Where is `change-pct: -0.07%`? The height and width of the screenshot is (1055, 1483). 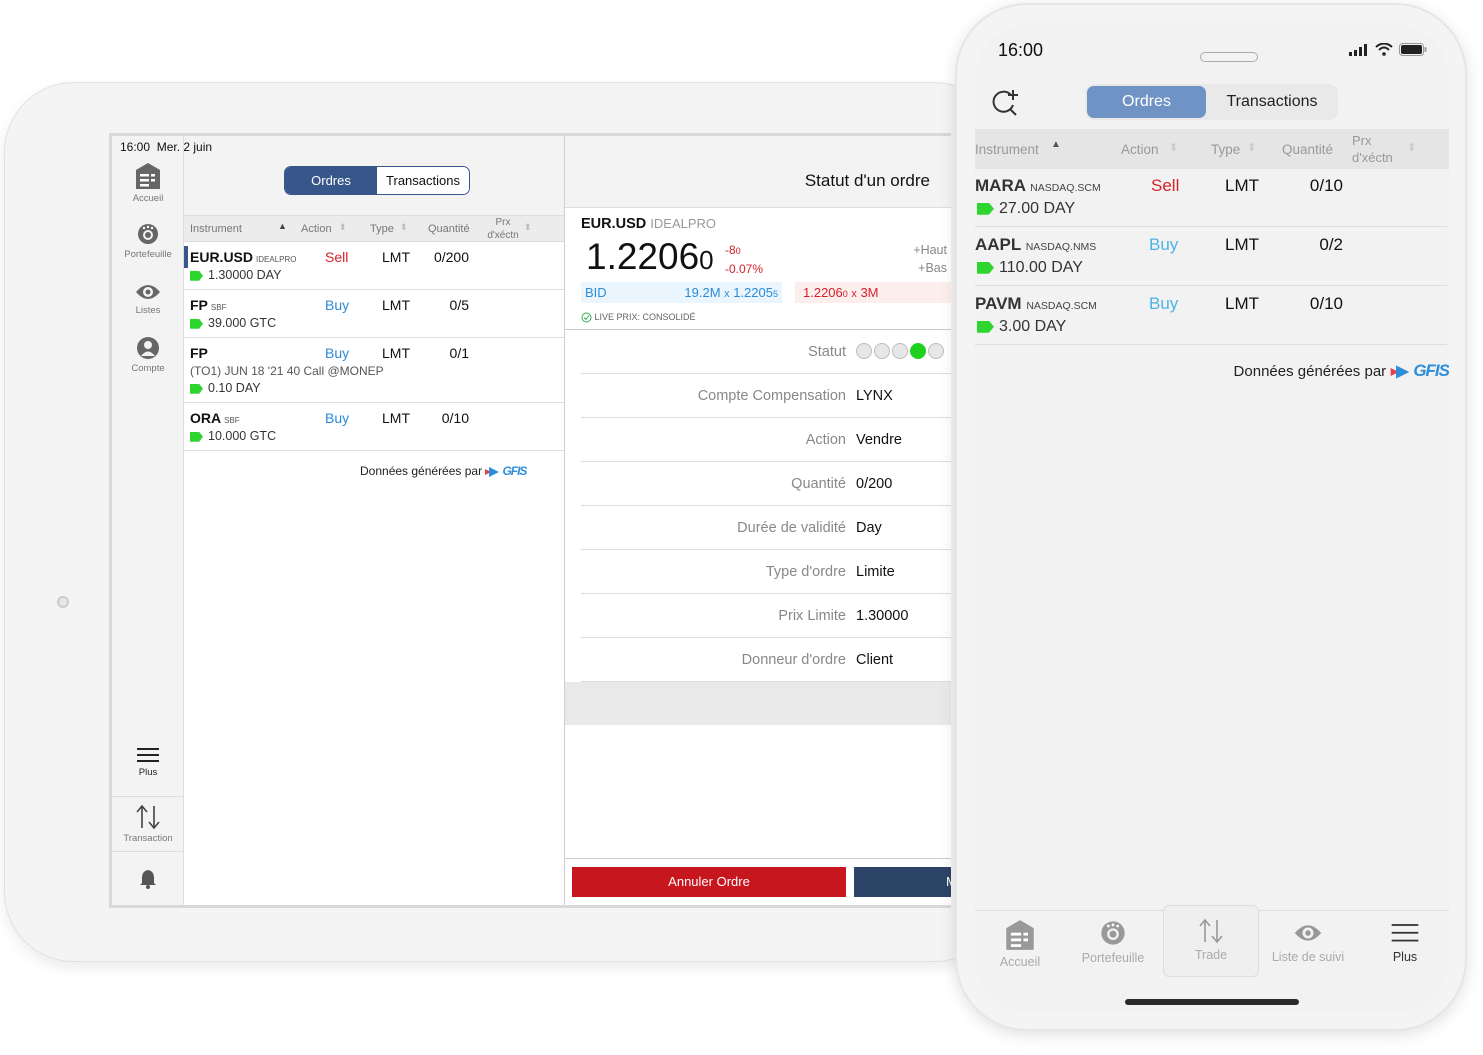 change-pct: -0.07% is located at coordinates (744, 269).